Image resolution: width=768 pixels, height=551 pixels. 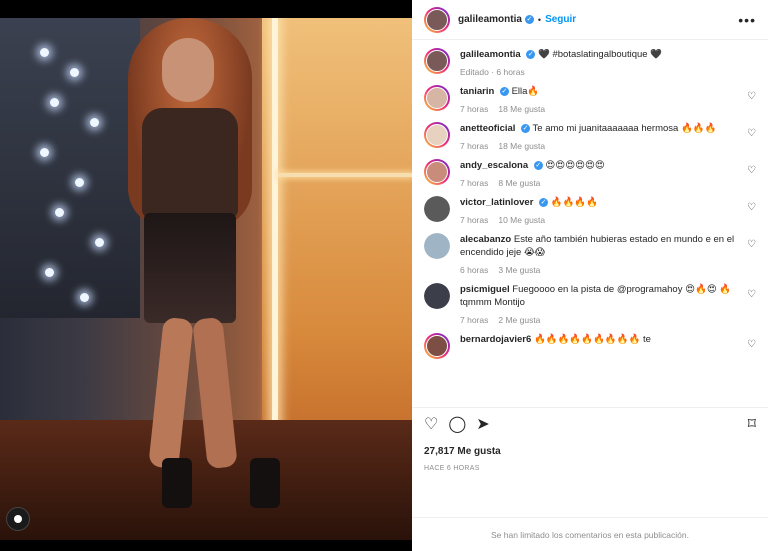 What do you see at coordinates (752, 425) in the screenshot?
I see `bookmark-icon: ⌑` at bounding box center [752, 425].